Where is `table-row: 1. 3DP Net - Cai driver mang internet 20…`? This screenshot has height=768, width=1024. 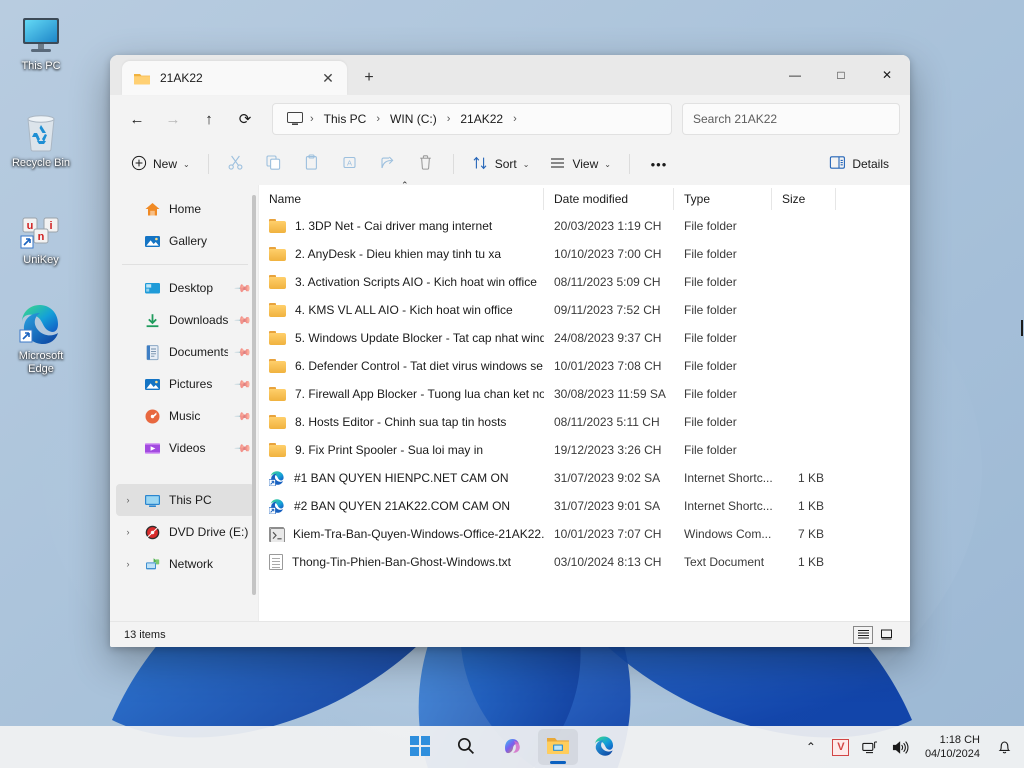
table-row: 1. 3DP Net - Cai driver mang internet 20… is located at coordinates (584, 226).